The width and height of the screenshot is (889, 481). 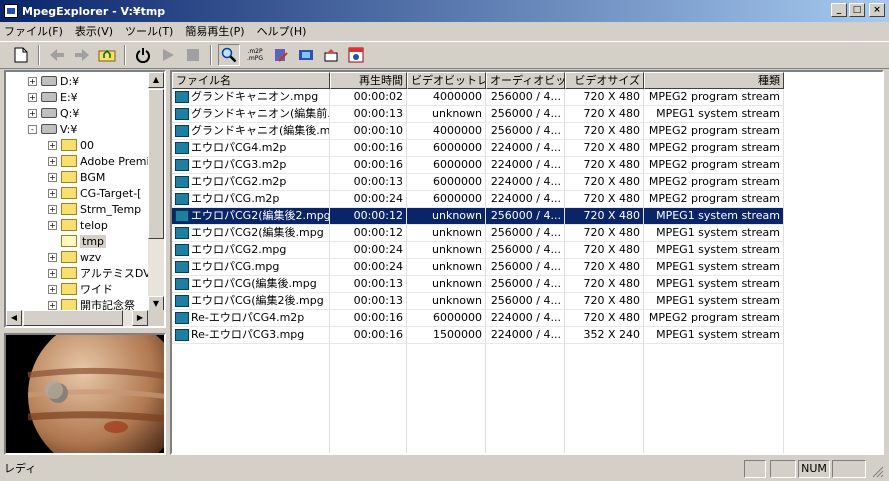 What do you see at coordinates (32, 129) in the screenshot?
I see `collapse-toggle-icon: -` at bounding box center [32, 129].